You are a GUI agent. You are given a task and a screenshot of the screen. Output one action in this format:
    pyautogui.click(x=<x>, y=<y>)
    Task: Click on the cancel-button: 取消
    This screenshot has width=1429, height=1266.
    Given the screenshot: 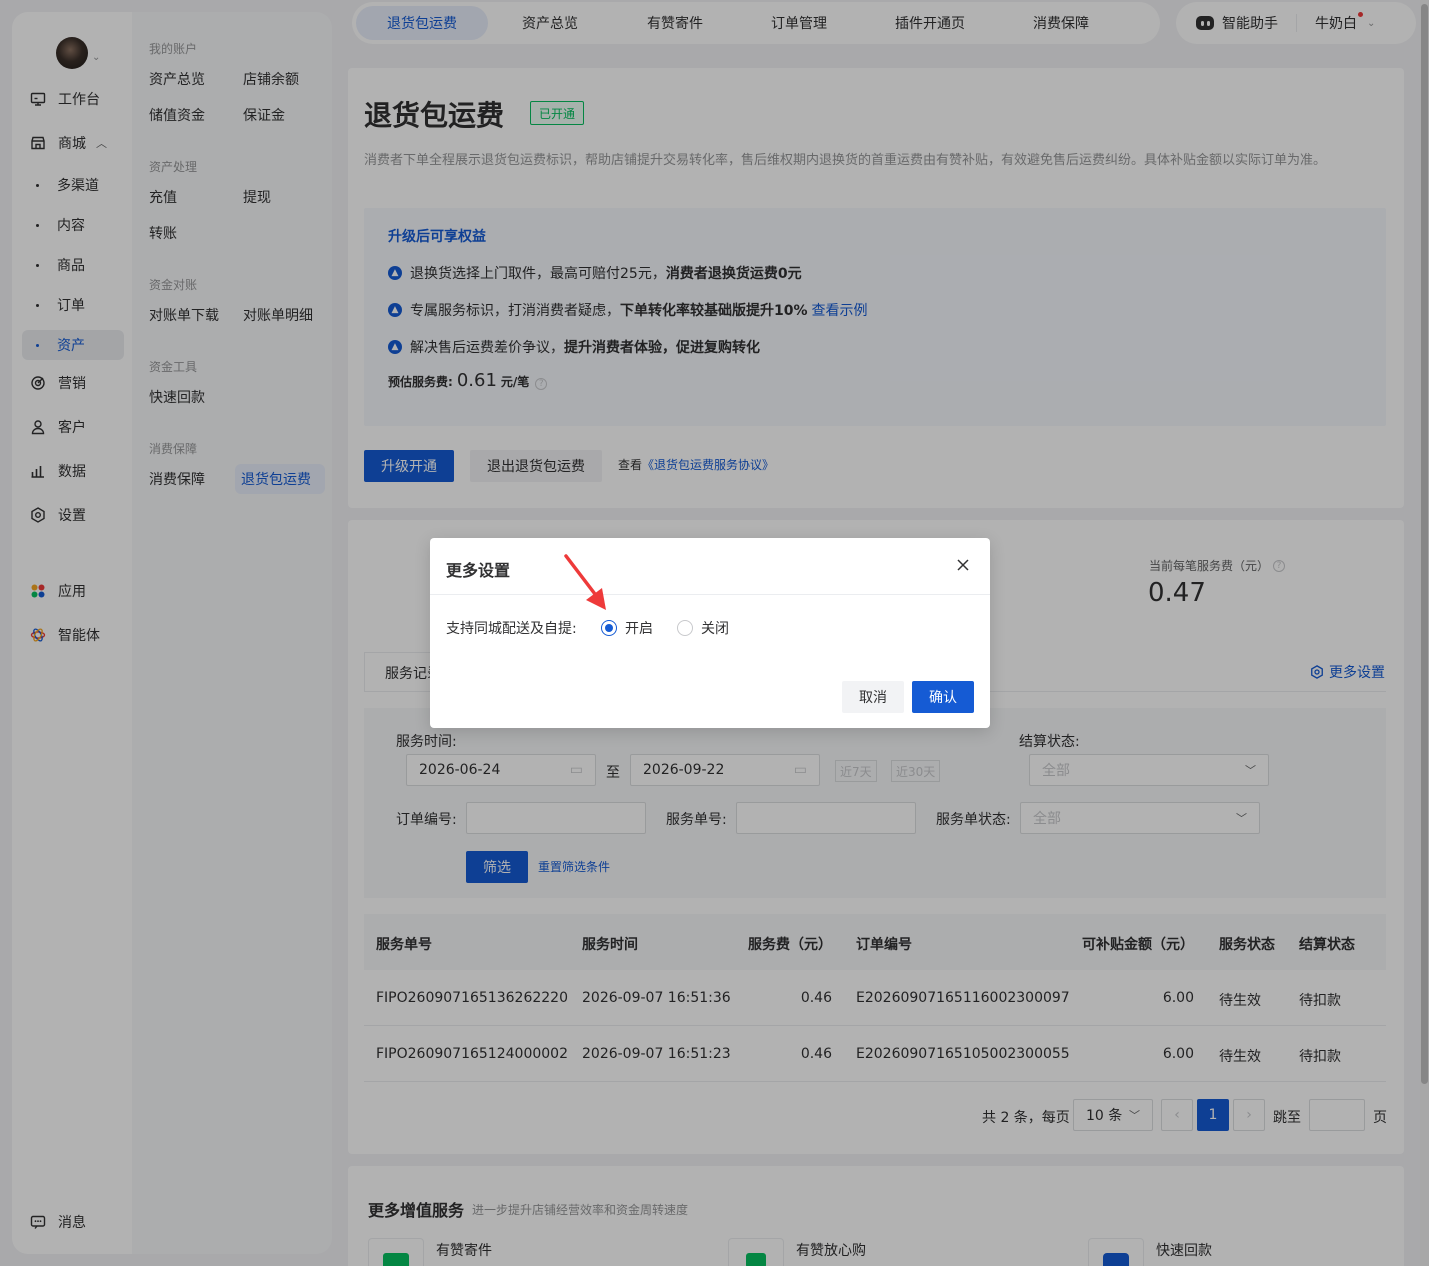 What is the action you would take?
    pyautogui.click(x=873, y=697)
    